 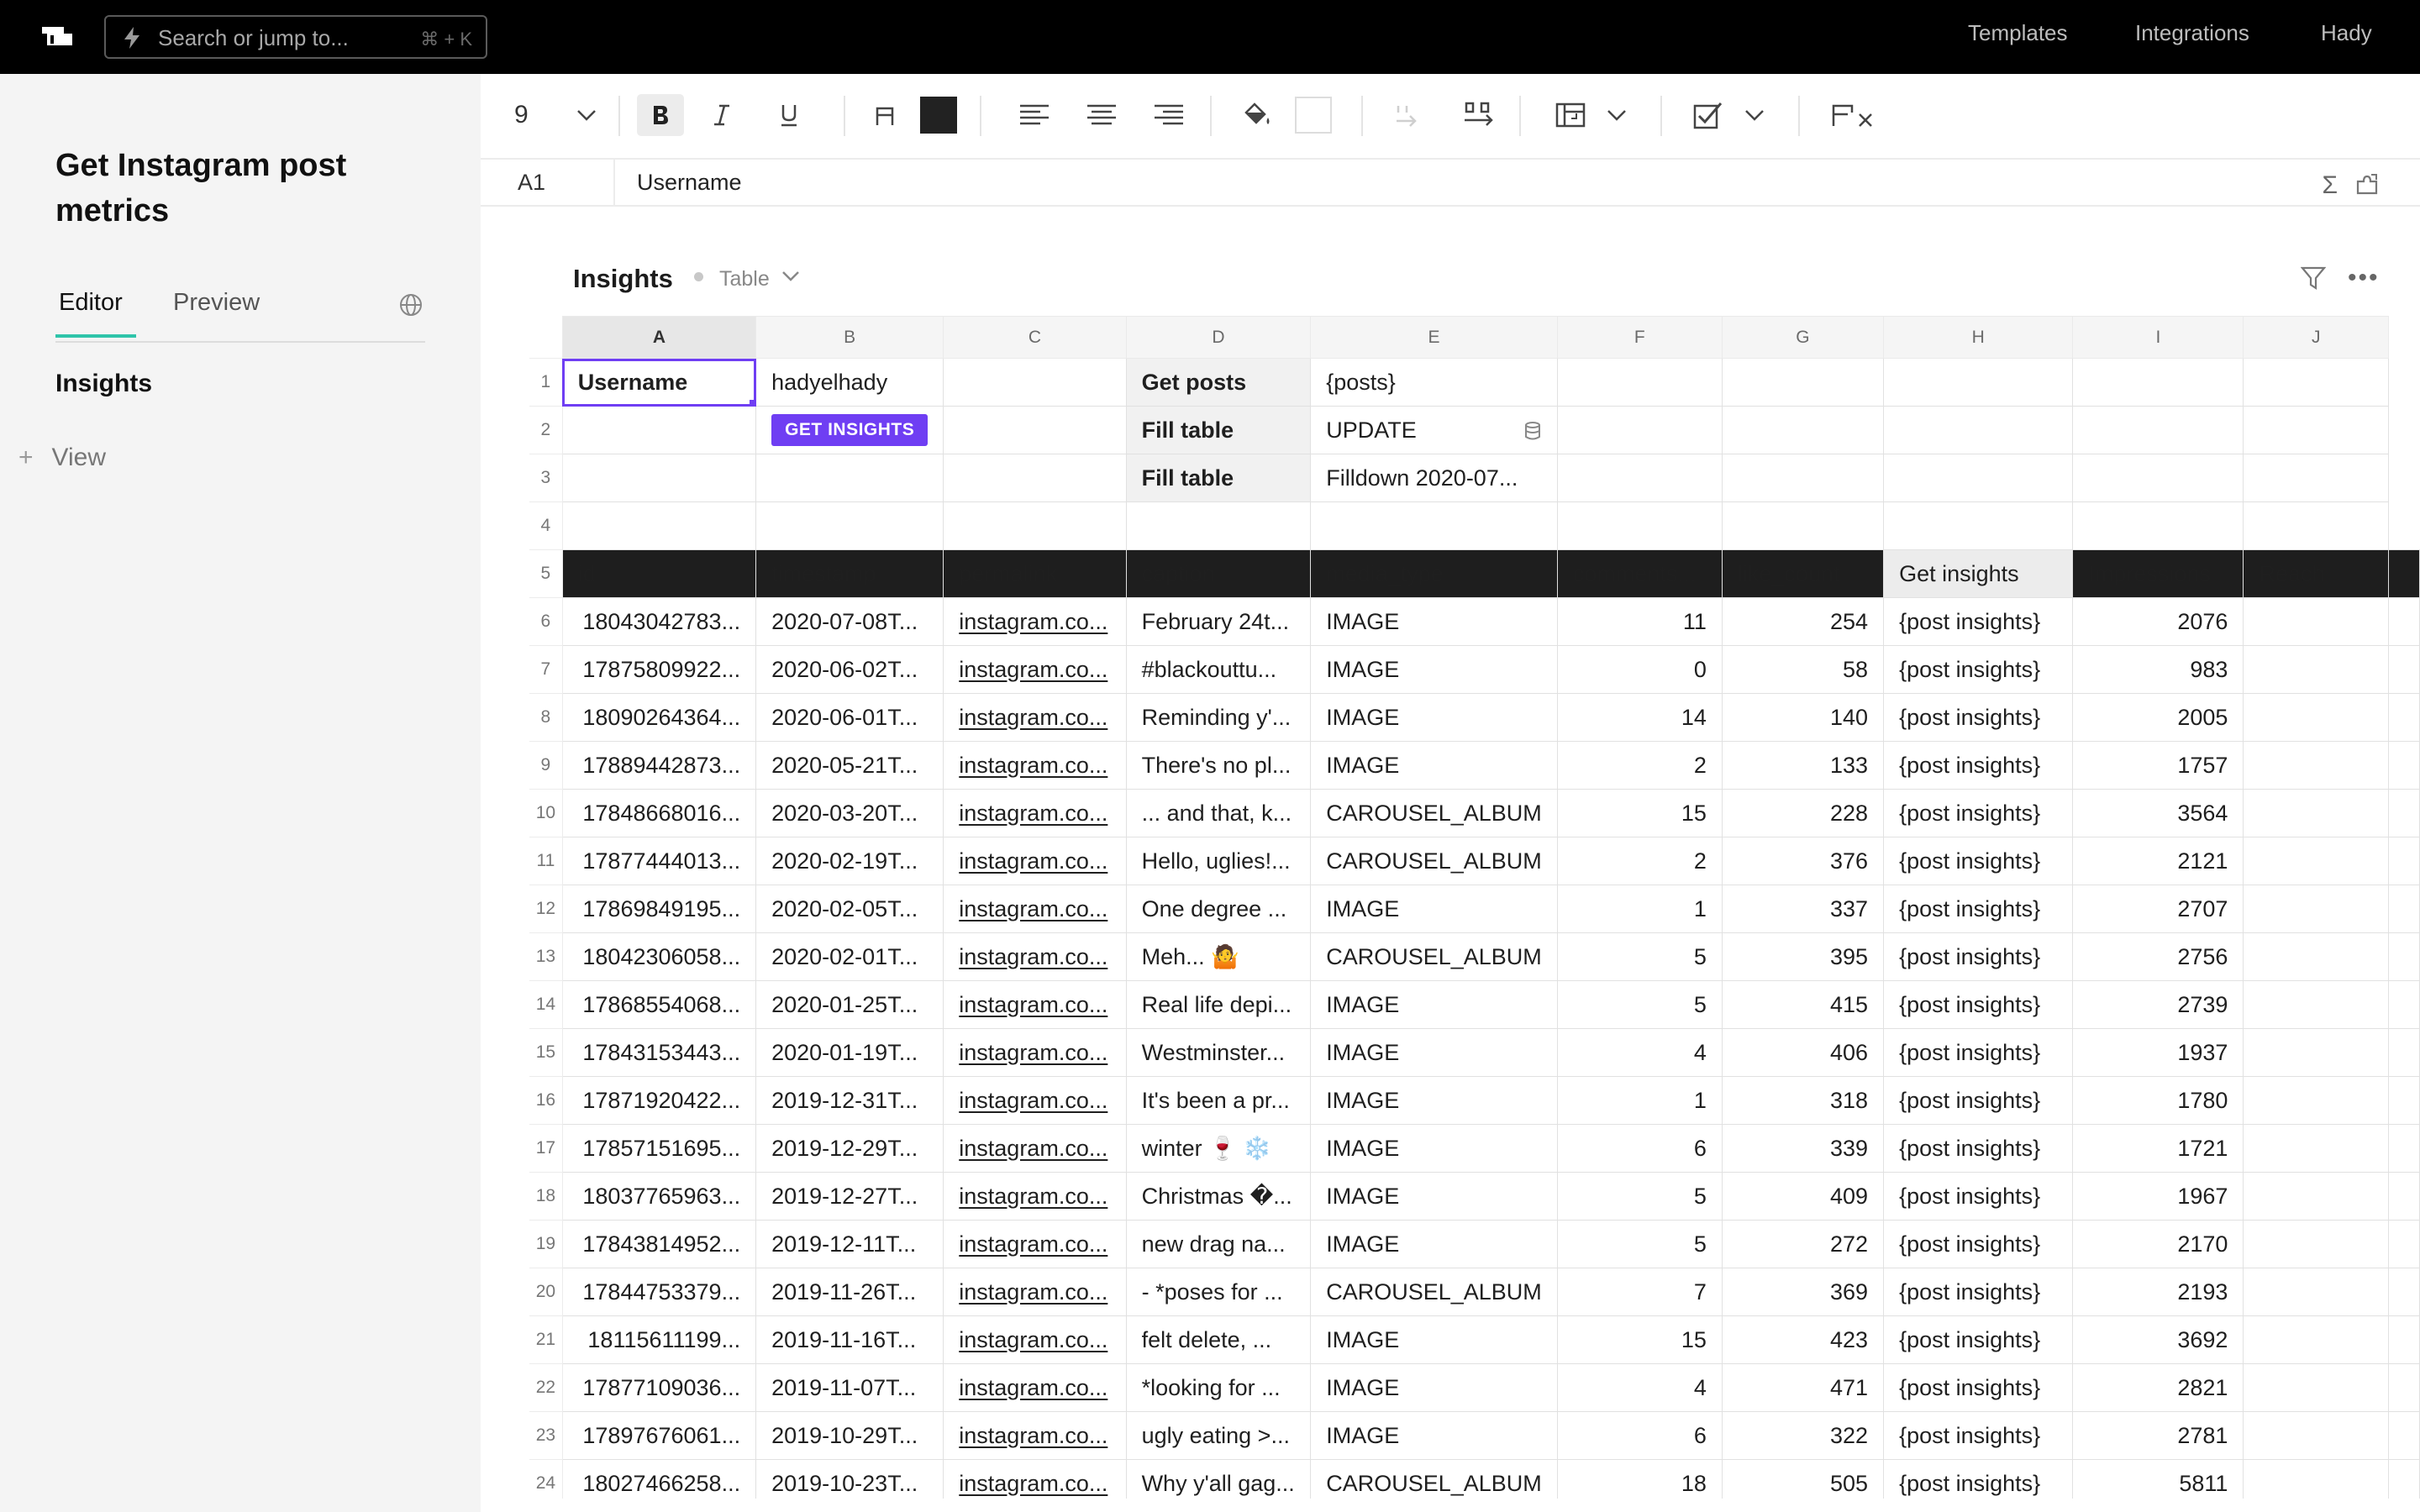 I want to click on column-format-chevron-down-icon, so click(x=1617, y=115).